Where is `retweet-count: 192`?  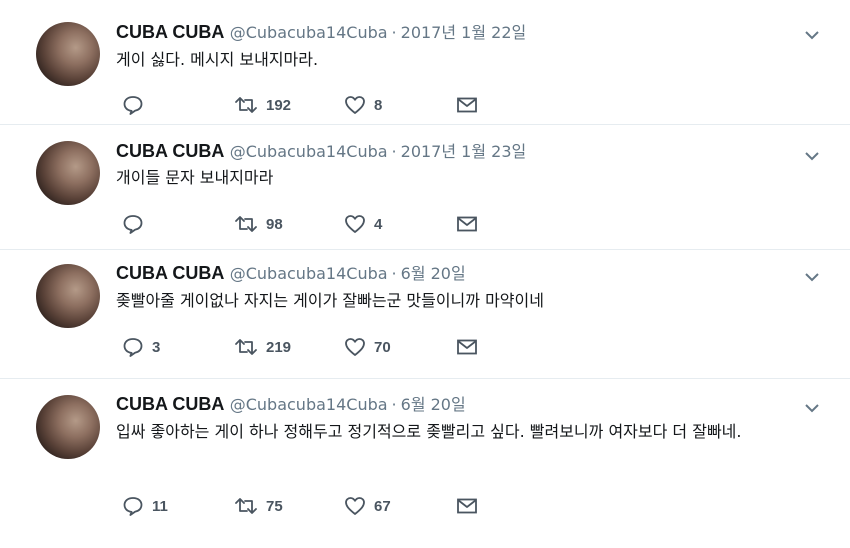 retweet-count: 192 is located at coordinates (279, 105).